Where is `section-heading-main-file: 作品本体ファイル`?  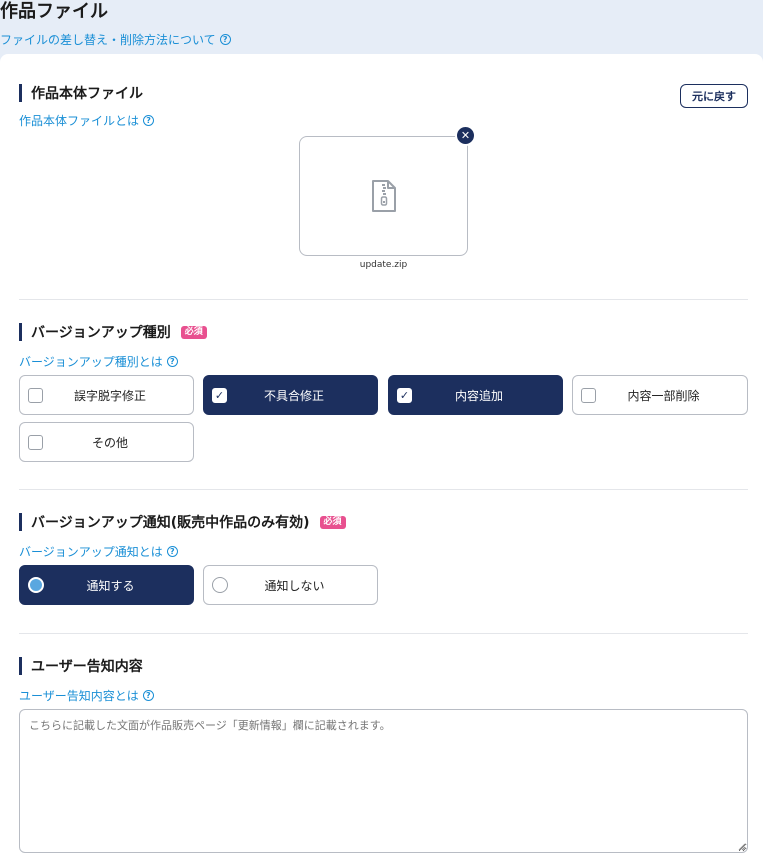 section-heading-main-file: 作品本体ファイル is located at coordinates (81, 93).